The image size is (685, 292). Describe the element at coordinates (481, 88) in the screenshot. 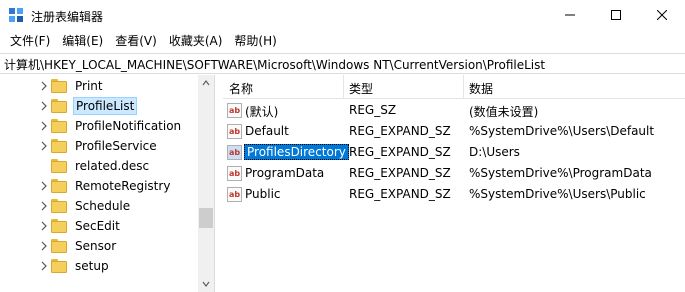

I see `column-header-data: 数据` at that location.